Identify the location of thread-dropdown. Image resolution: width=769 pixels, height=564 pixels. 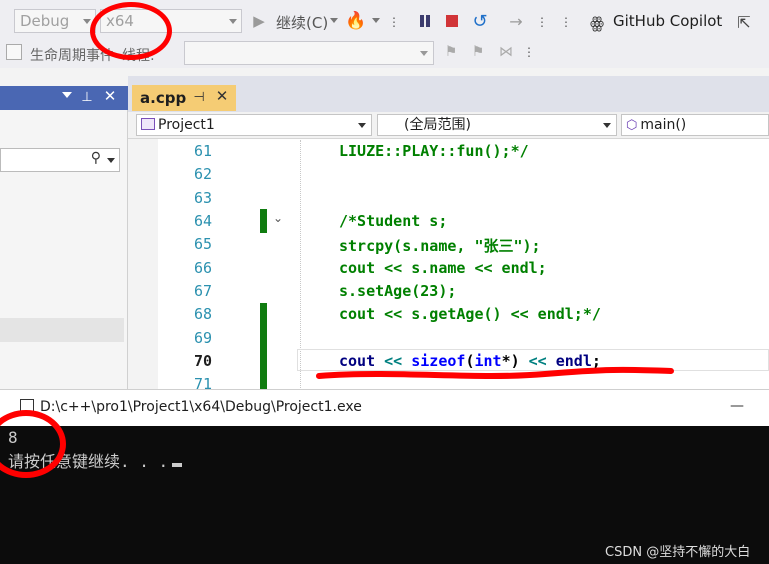
(309, 53).